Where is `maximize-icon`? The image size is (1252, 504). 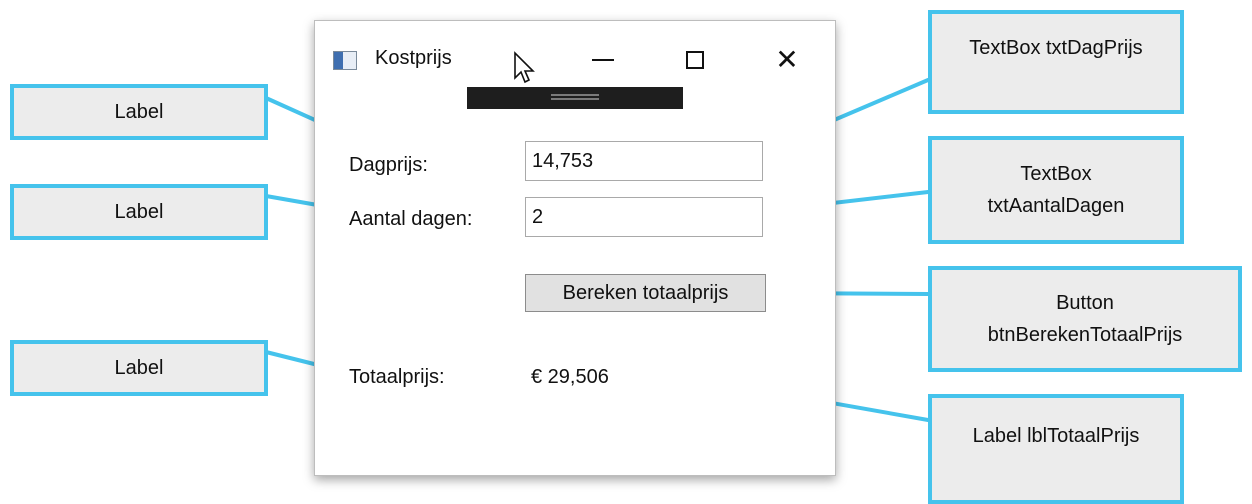
maximize-icon is located at coordinates (695, 60).